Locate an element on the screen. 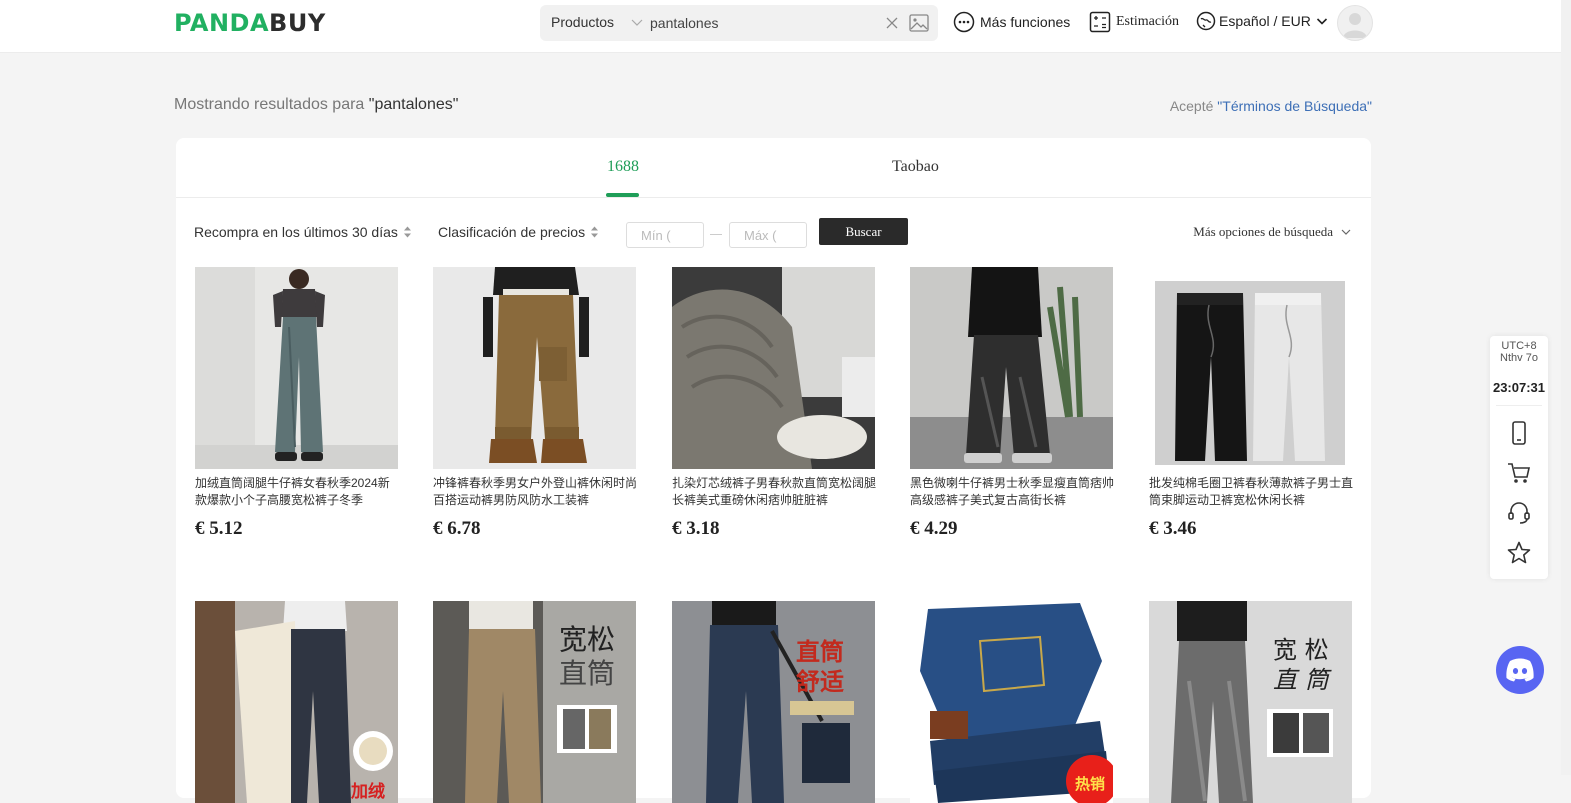 The height and width of the screenshot is (803, 1571). more-dots-icon is located at coordinates (964, 22).